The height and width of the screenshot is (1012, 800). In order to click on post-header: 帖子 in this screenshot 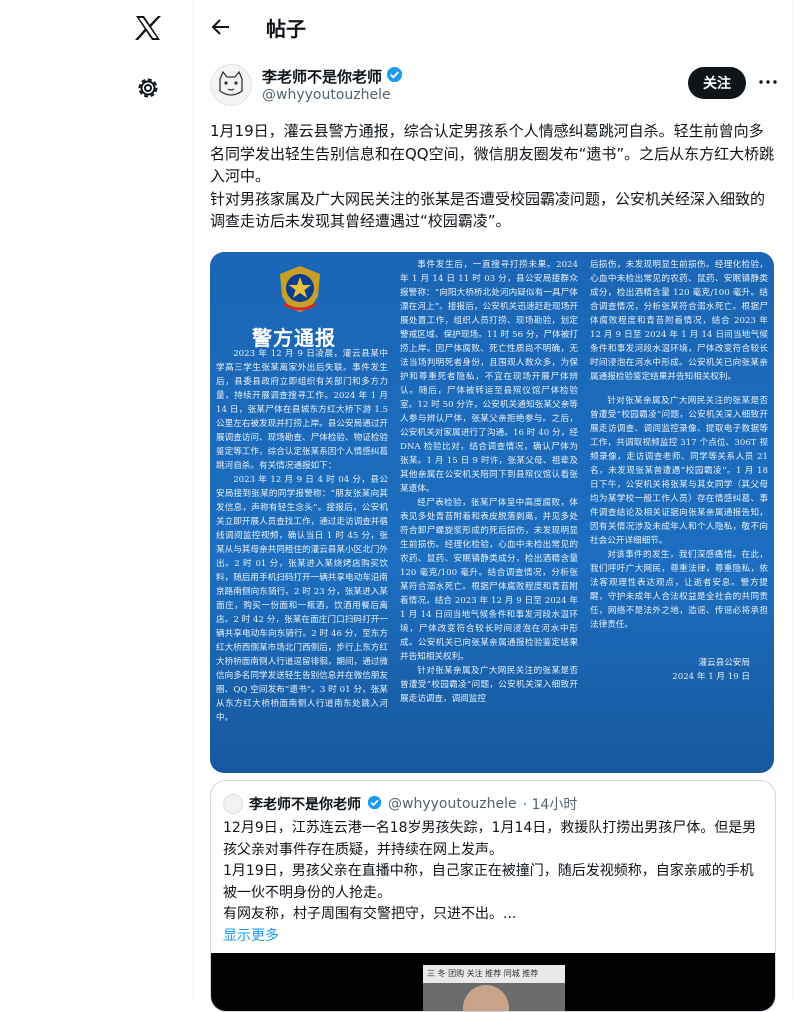, I will do `click(493, 27)`.